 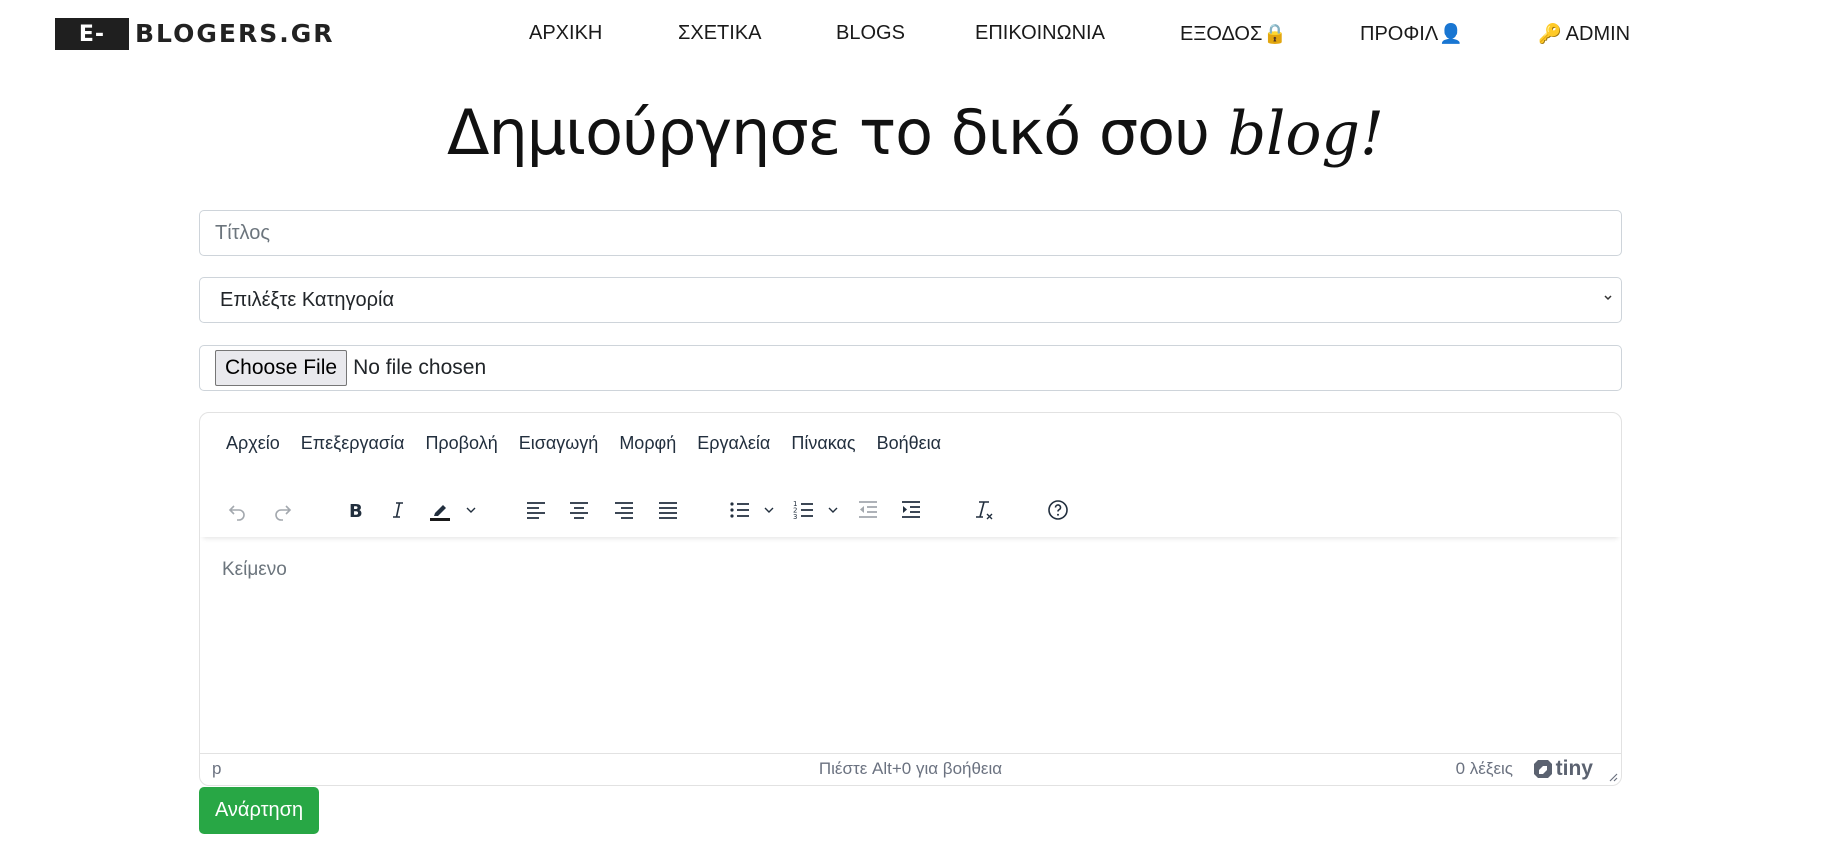 I want to click on nav-about: ΣΧΕΤΙΚΑ, so click(x=720, y=33).